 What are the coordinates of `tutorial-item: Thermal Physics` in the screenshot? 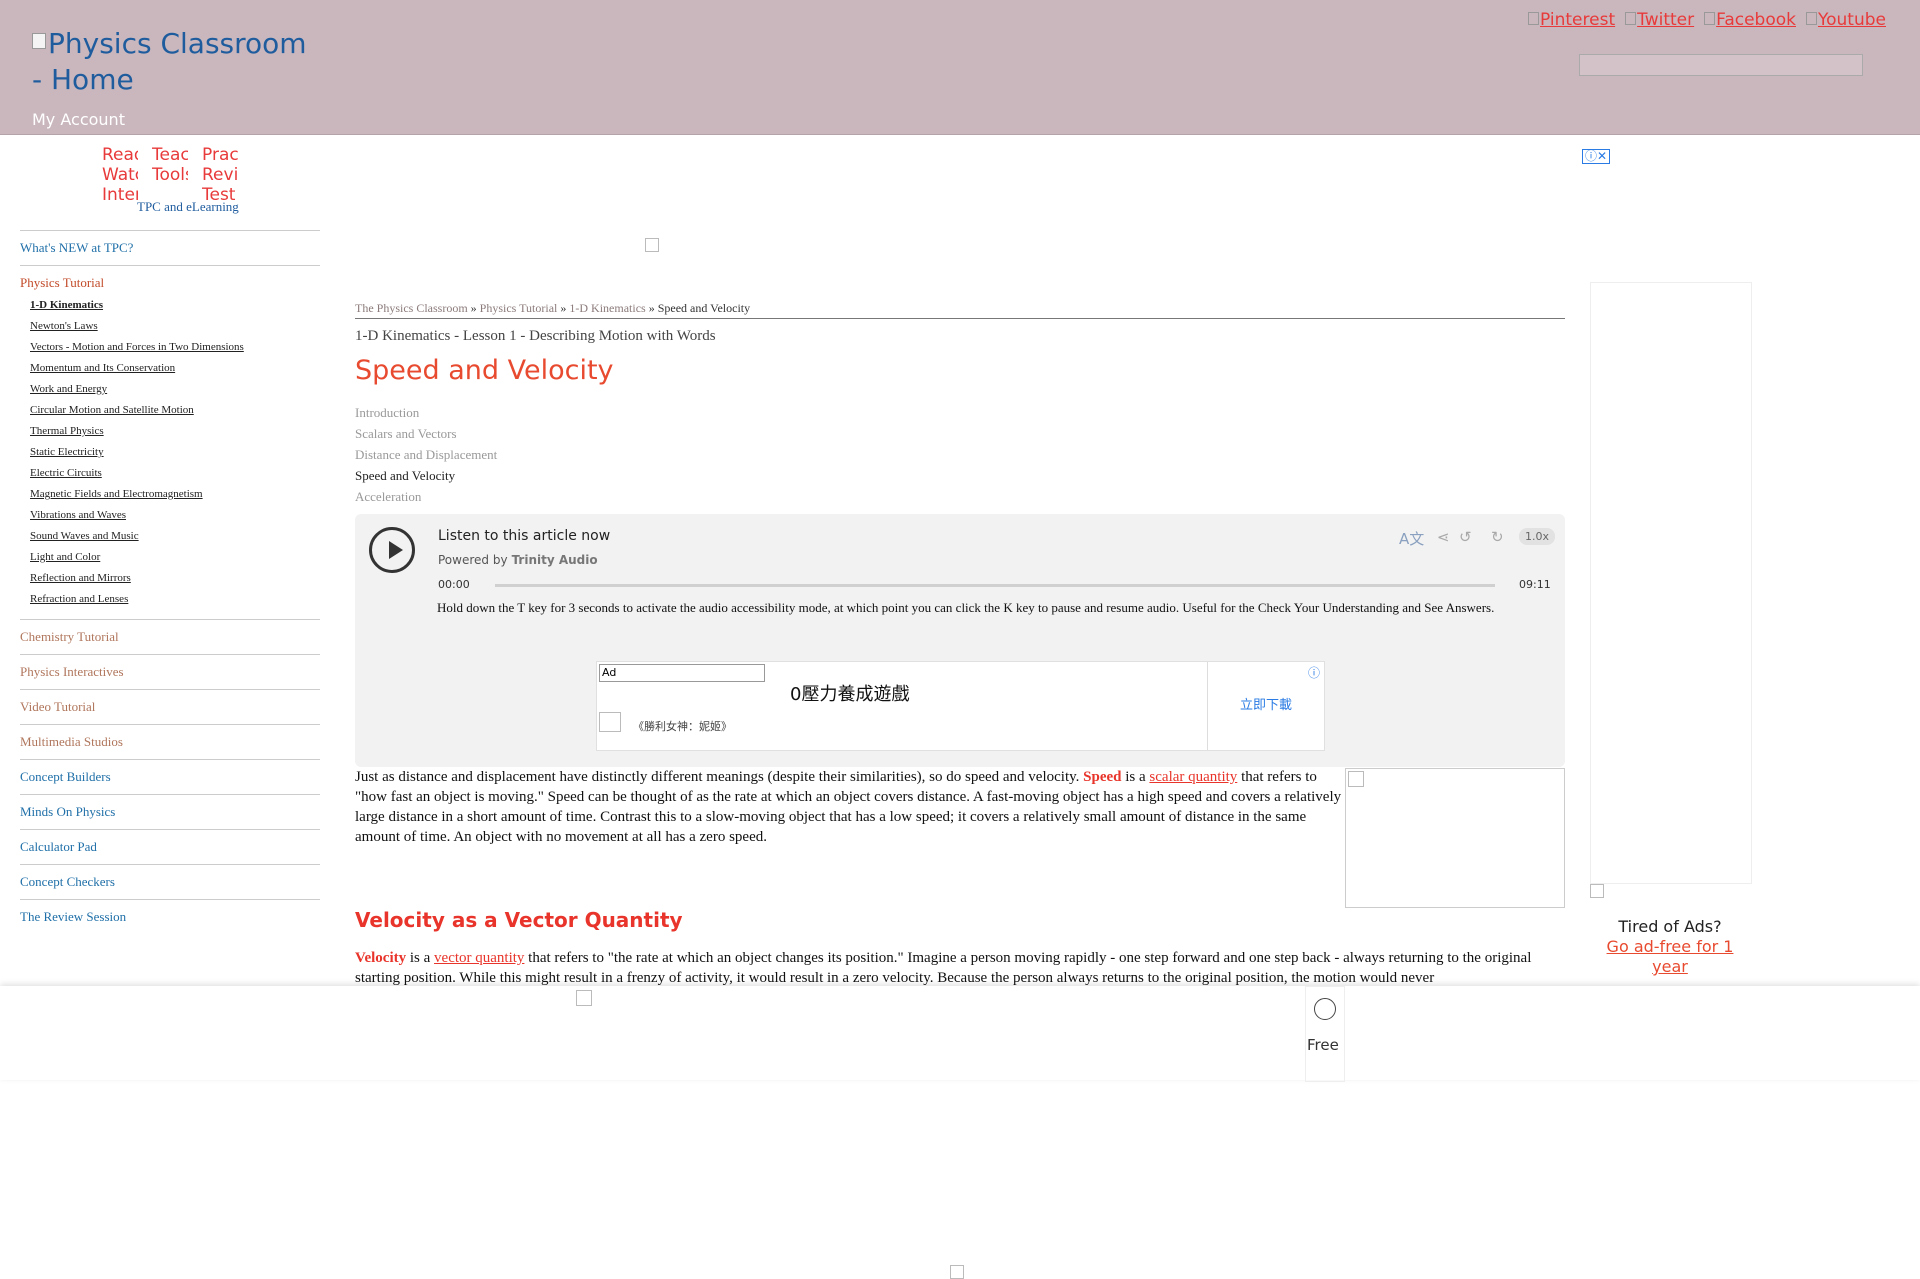 It's located at (175, 431).